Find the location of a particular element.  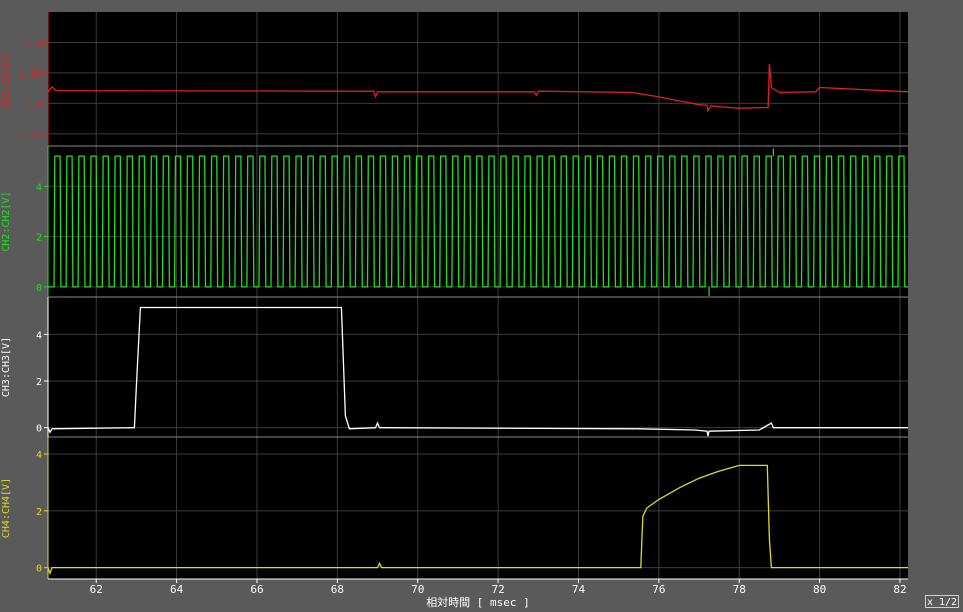

x-tick-label: 74 is located at coordinates (579, 589).